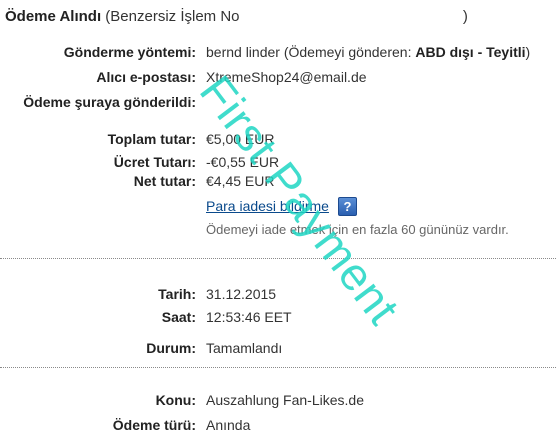  Describe the element at coordinates (465, 16) in the screenshot. I see `transaction-id-close: )` at that location.